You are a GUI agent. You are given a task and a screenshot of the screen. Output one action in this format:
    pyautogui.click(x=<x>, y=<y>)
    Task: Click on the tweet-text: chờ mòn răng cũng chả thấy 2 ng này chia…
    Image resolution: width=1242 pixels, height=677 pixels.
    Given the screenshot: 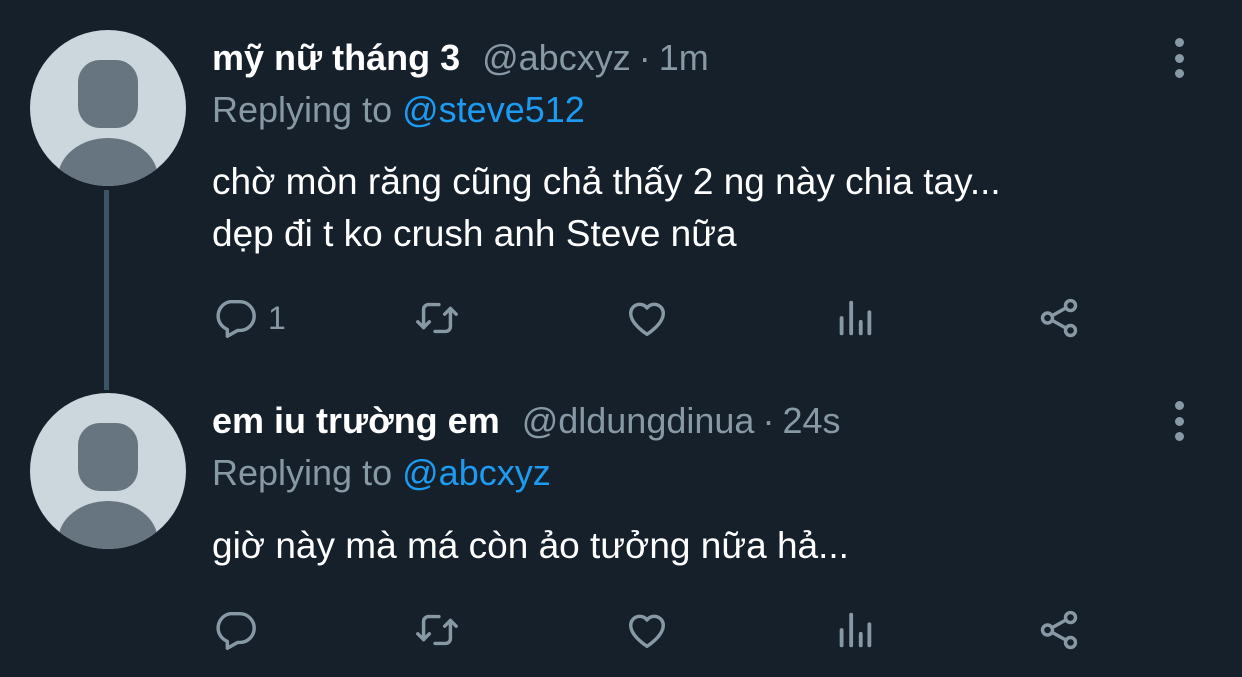 What is the action you would take?
    pyautogui.click(x=606, y=208)
    